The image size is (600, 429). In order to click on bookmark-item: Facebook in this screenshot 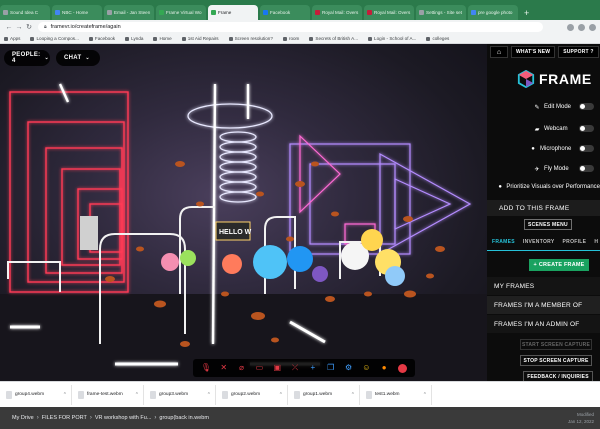, I will do `click(101, 38)`.